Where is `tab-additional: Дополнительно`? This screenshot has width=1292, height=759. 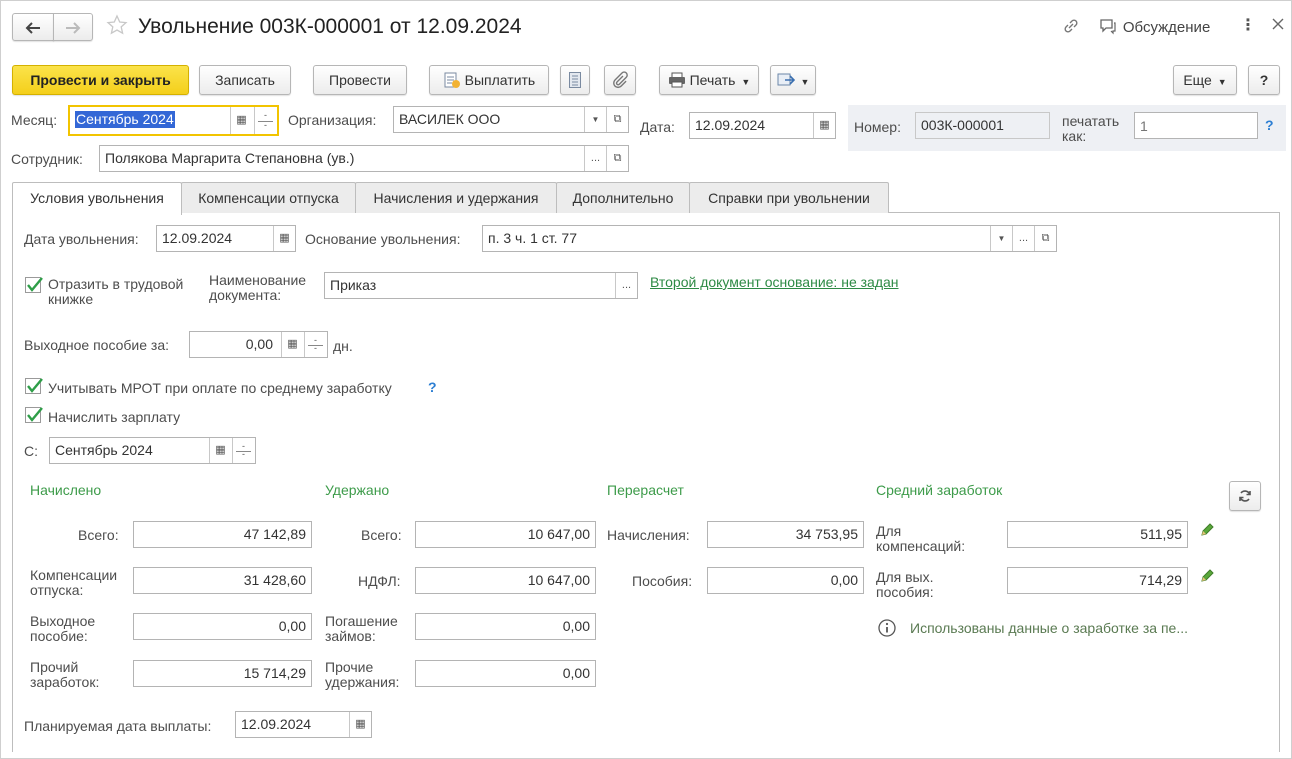 tab-additional: Дополнительно is located at coordinates (623, 197).